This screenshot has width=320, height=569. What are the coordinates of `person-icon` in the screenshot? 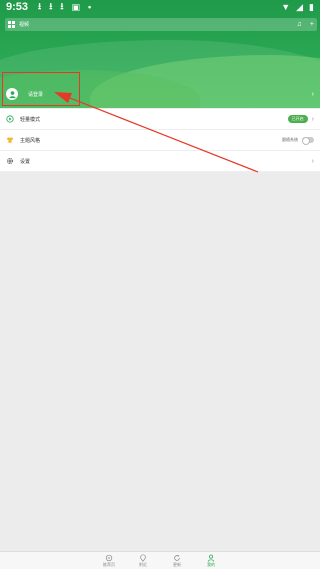 It's located at (211, 558).